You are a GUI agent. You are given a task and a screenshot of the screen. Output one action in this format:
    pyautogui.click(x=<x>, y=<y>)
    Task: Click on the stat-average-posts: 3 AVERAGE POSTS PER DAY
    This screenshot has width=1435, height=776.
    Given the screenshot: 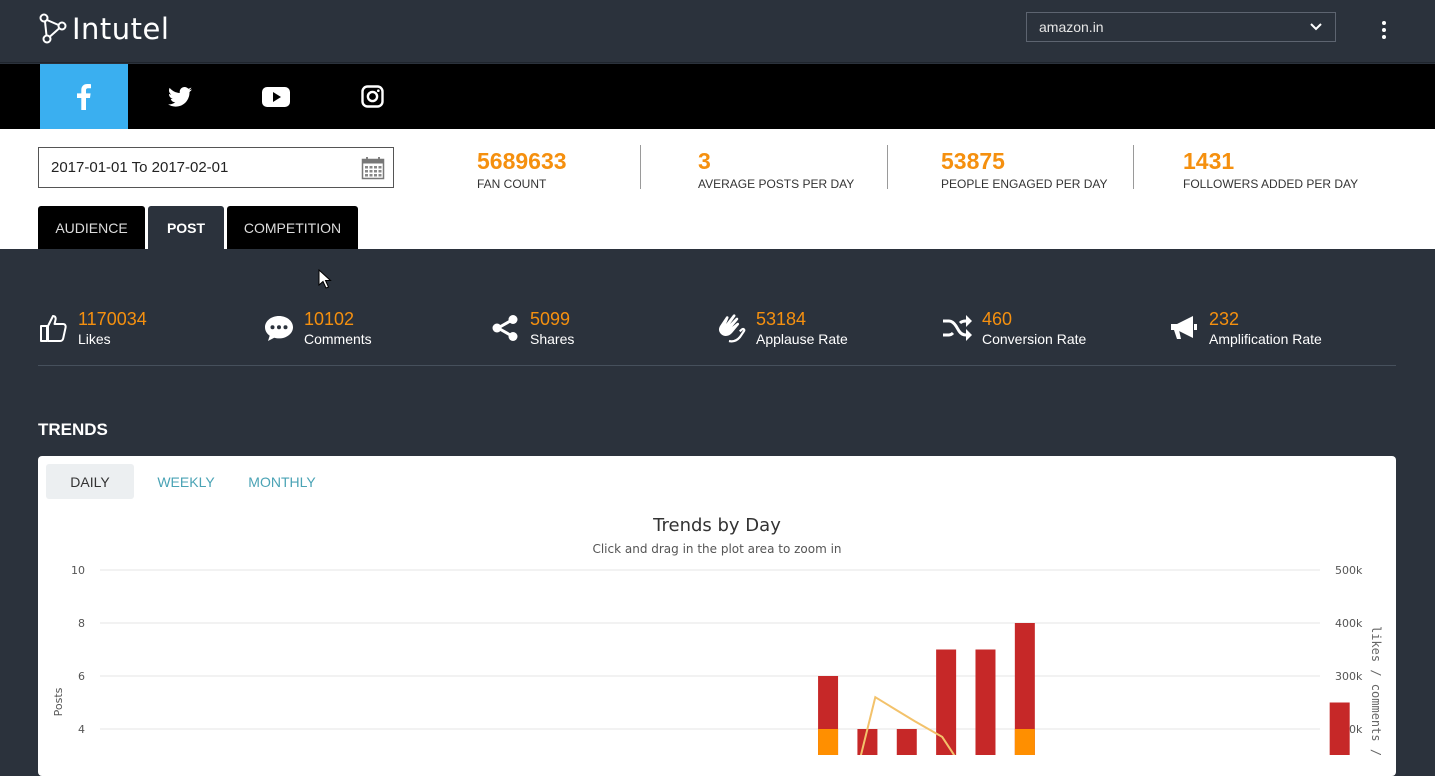 What is the action you would take?
    pyautogui.click(x=776, y=169)
    